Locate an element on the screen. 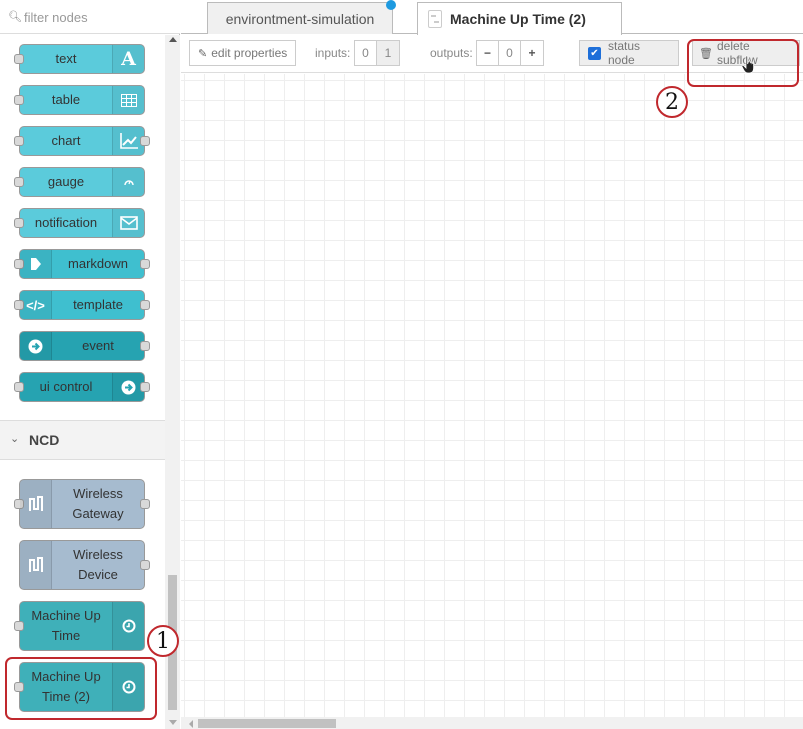 This screenshot has width=803, height=729. outputs-decrement-button: − is located at coordinates (488, 53).